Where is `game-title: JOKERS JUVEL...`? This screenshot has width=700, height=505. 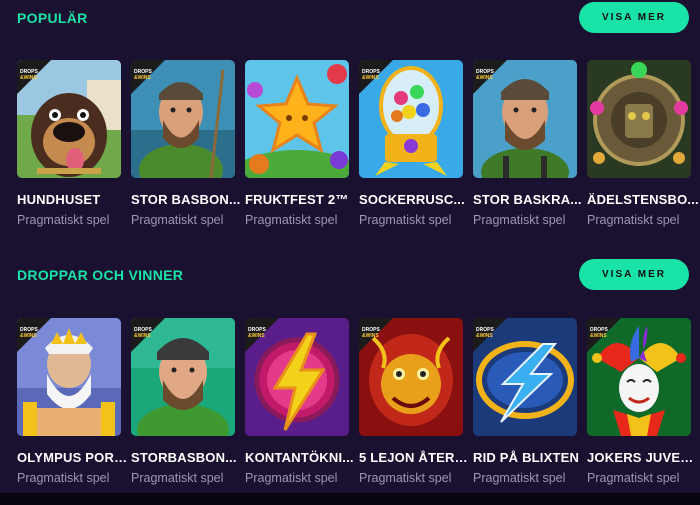
game-title: JOKERS JUVEL... is located at coordinates (643, 457).